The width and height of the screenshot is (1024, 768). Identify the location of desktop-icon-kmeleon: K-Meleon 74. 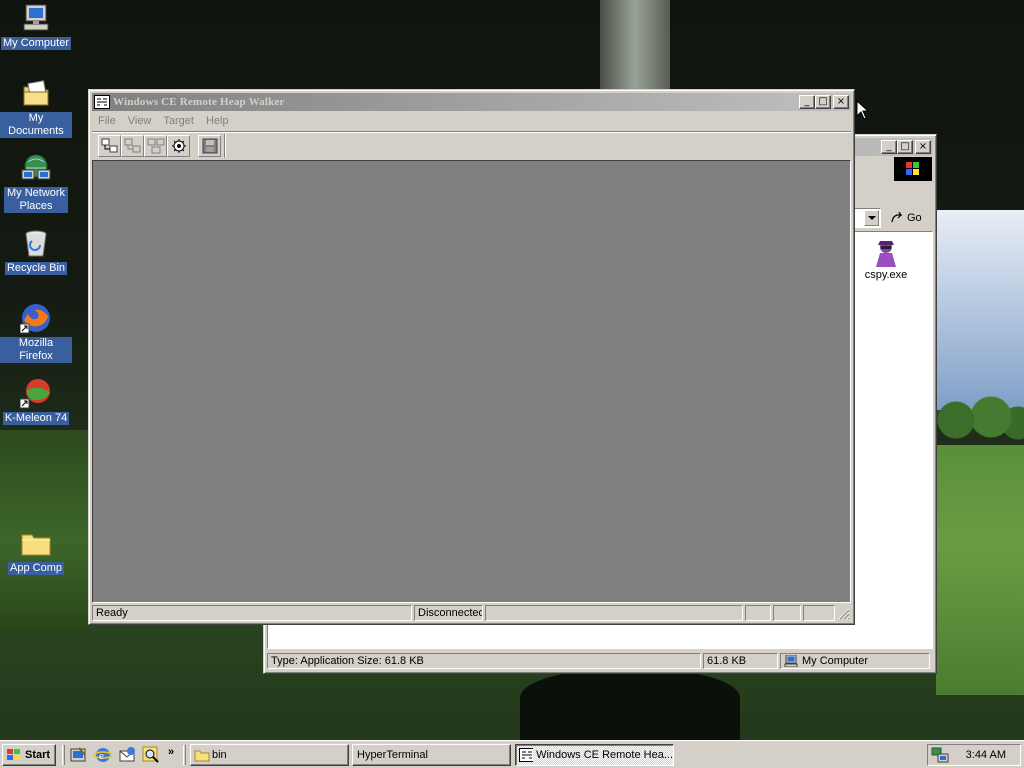
(36, 401).